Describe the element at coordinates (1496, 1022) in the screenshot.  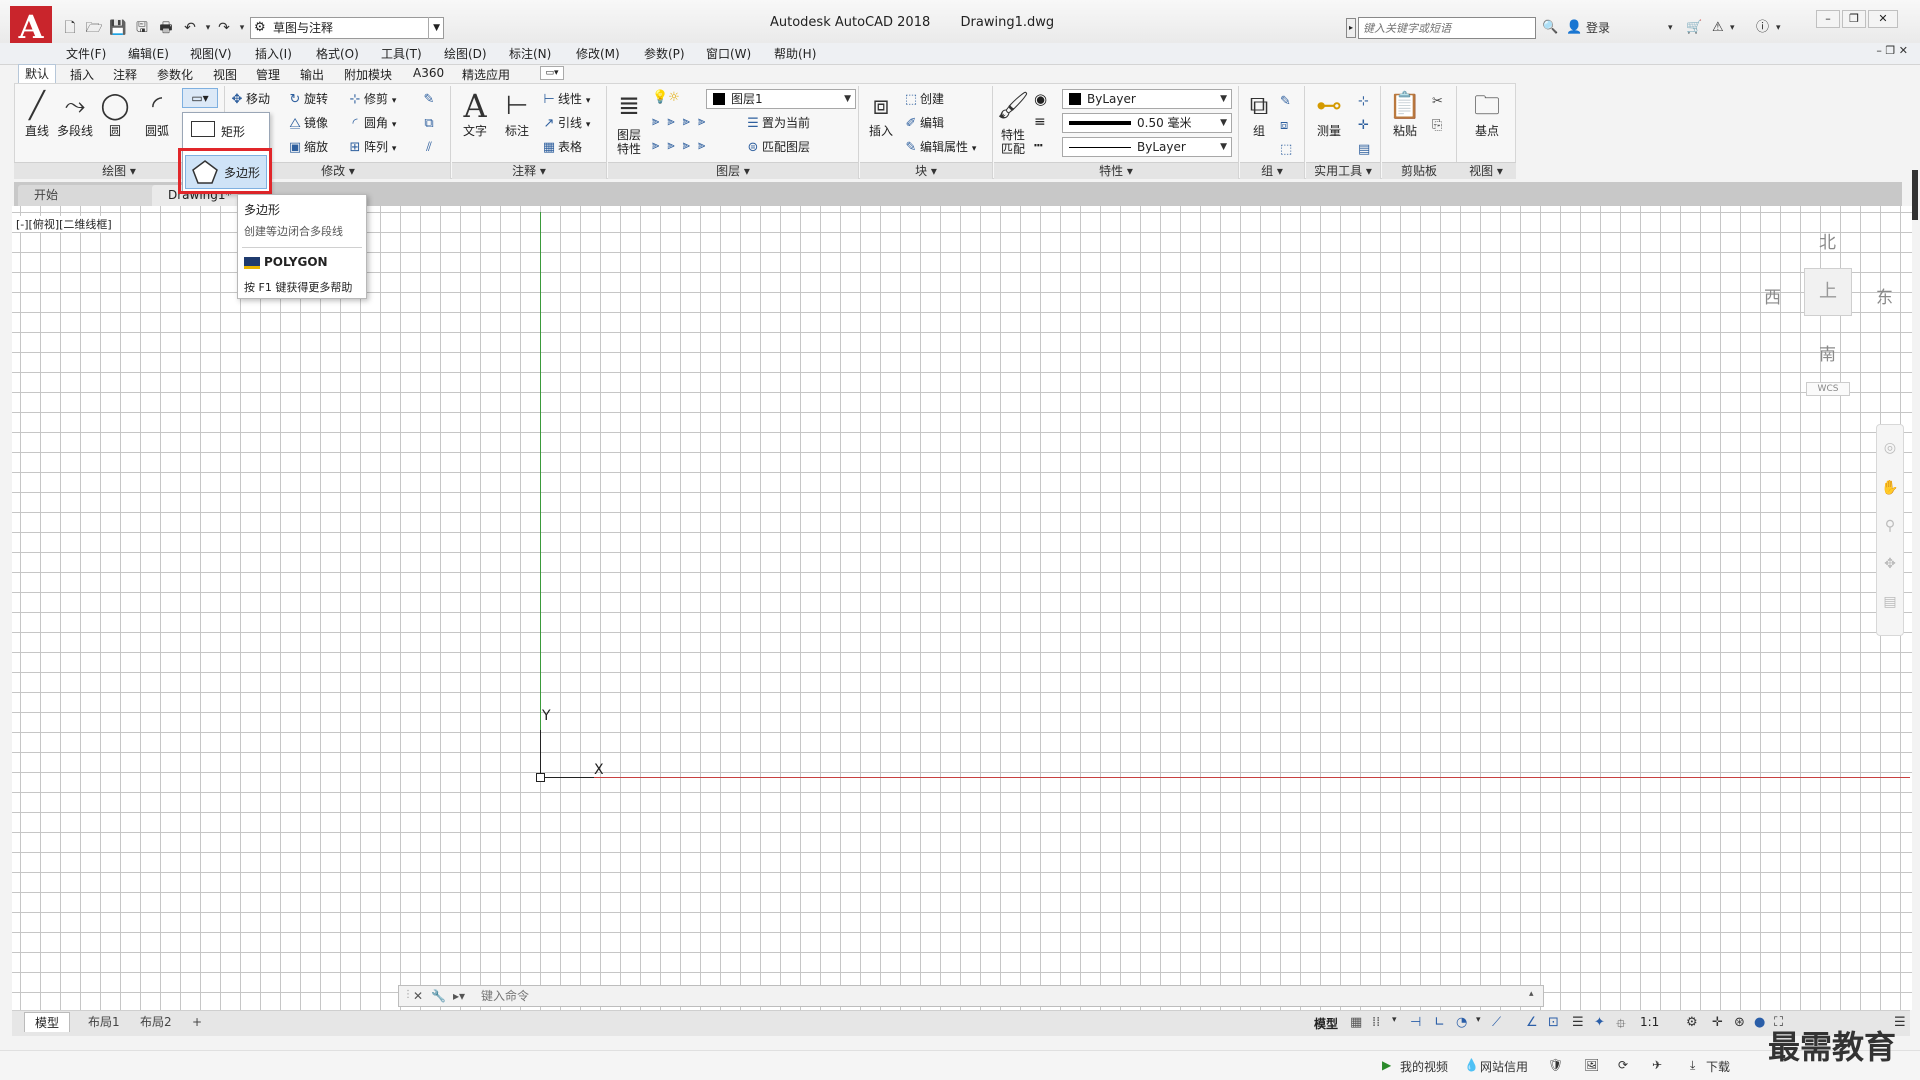
I see `isodraft-icon: ⟋` at that location.